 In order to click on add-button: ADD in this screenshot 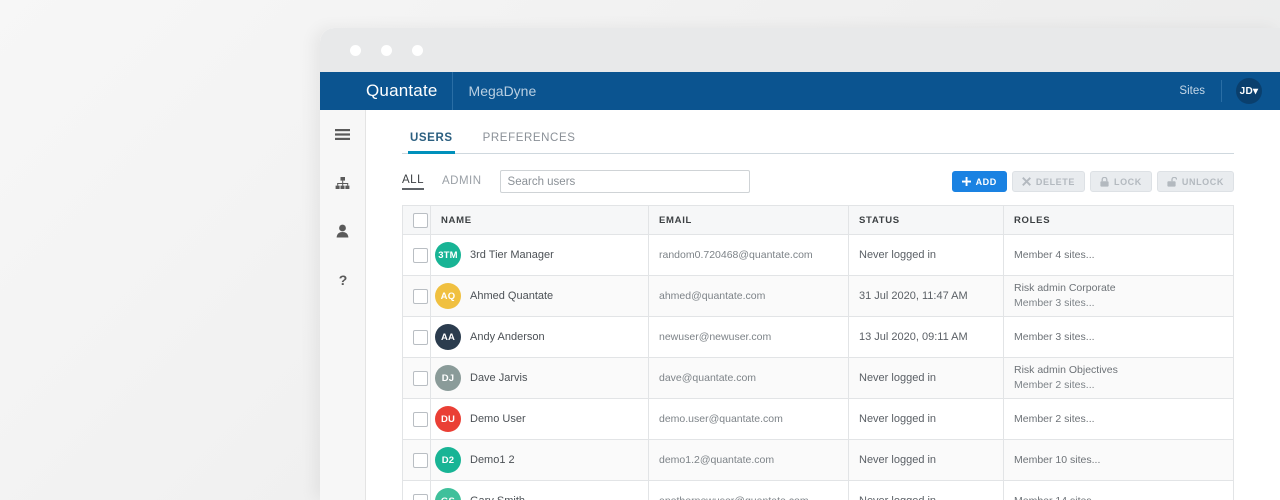, I will do `click(979, 181)`.